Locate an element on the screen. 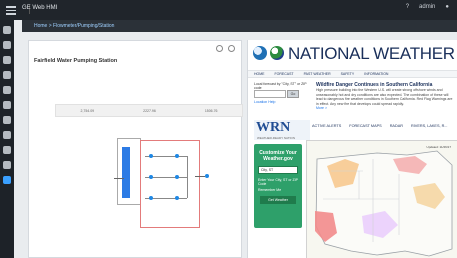 Image resolution: width=457 pixels, height=258 pixels. nws-header: NATIONAL WEATHER SERV is located at coordinates (352, 55).